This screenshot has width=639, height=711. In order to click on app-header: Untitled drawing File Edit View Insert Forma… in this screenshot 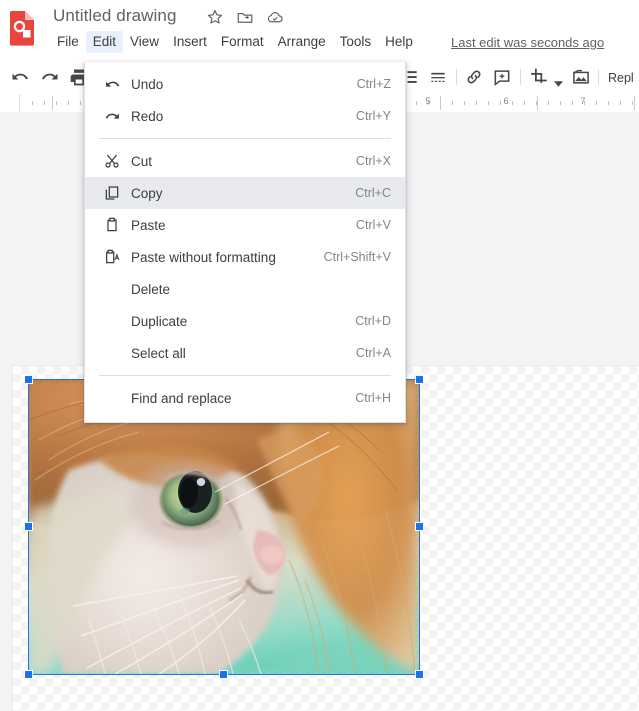, I will do `click(319, 30)`.